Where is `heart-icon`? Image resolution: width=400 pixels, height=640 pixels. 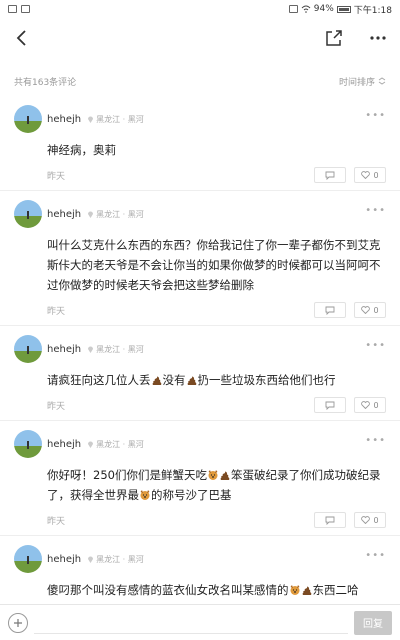 heart-icon is located at coordinates (366, 520).